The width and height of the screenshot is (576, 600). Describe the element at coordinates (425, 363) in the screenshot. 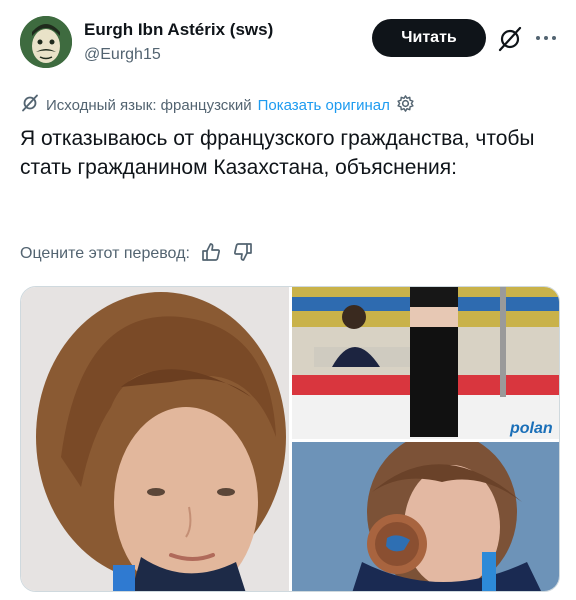

I see `photo-stadium: polan` at that location.